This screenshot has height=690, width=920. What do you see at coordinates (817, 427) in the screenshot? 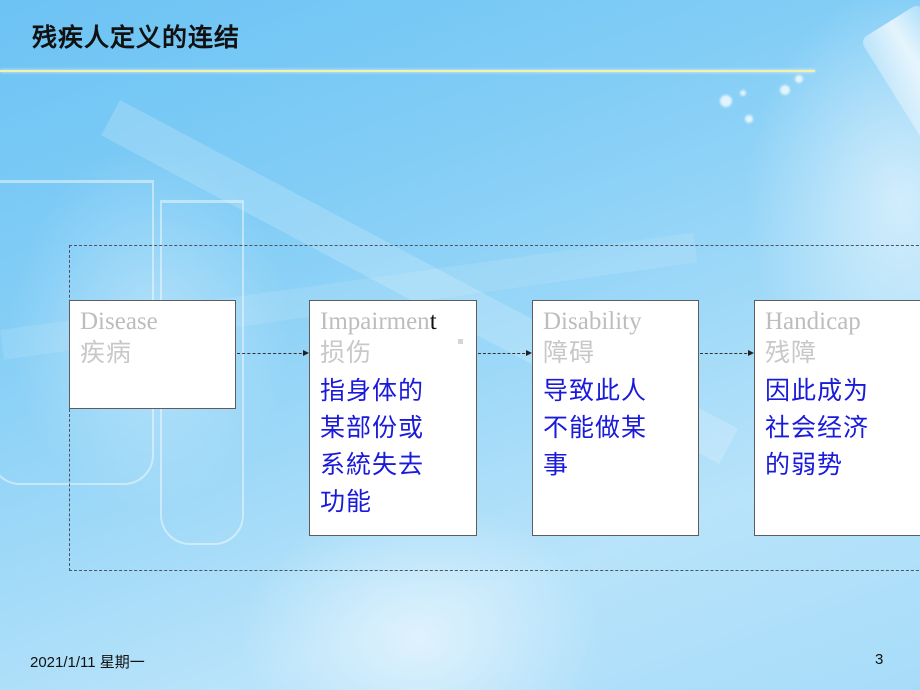
I see `description-line: 社会经济` at bounding box center [817, 427].